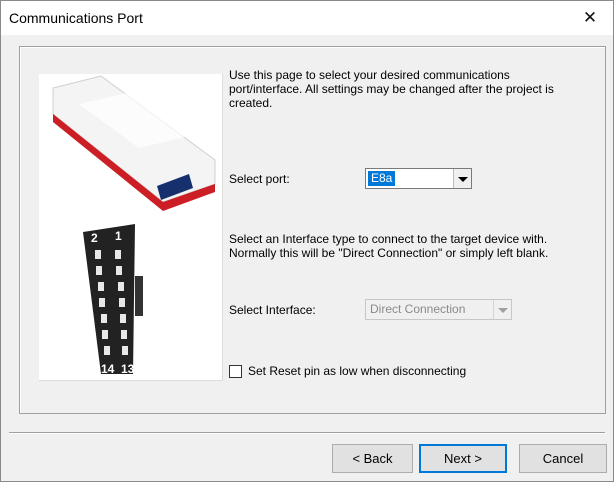  I want to click on header-key, so click(139, 296).